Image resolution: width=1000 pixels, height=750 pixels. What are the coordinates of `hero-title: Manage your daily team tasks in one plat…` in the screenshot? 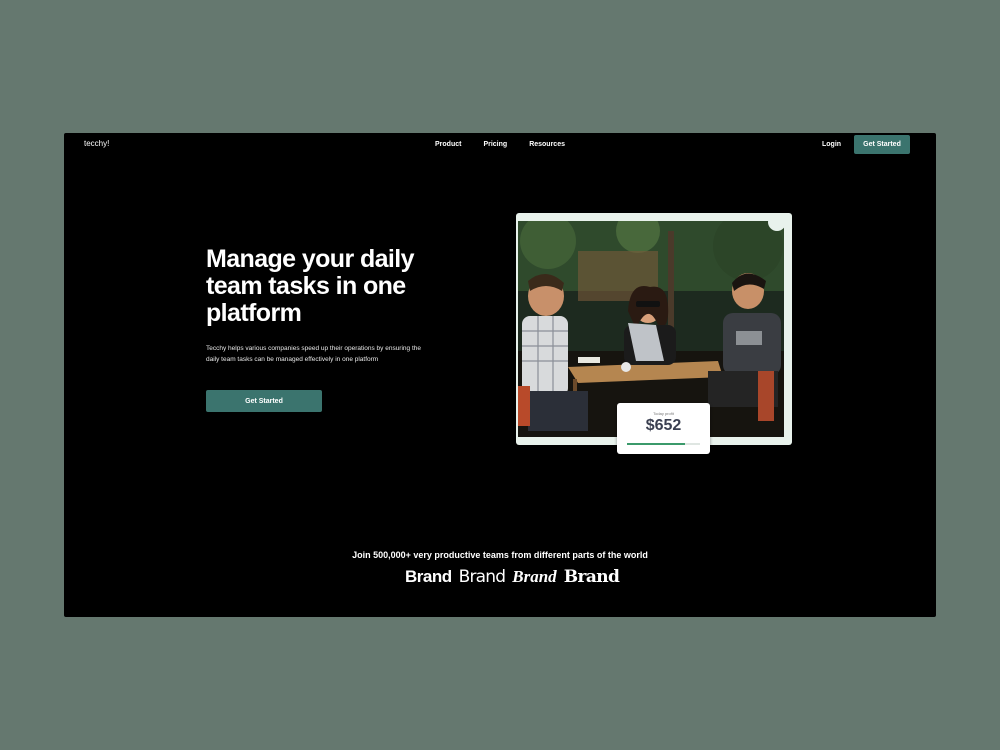 It's located at (310, 286).